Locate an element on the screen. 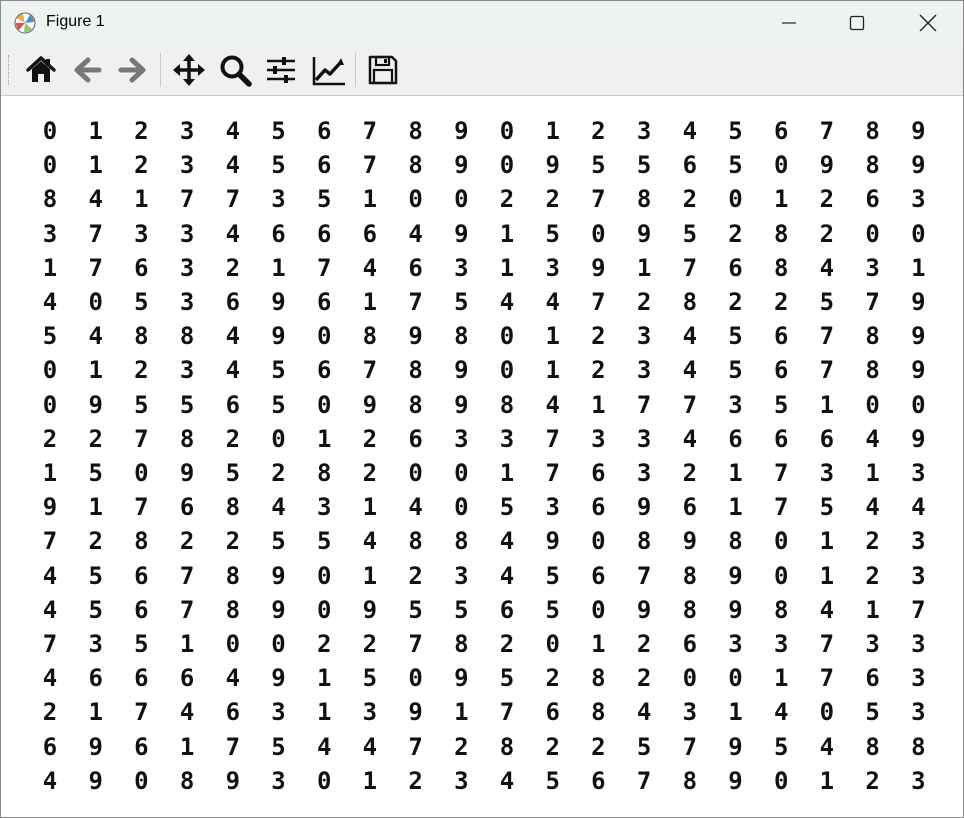 The width and height of the screenshot is (964, 818). sliders-icon is located at coordinates (281, 70).